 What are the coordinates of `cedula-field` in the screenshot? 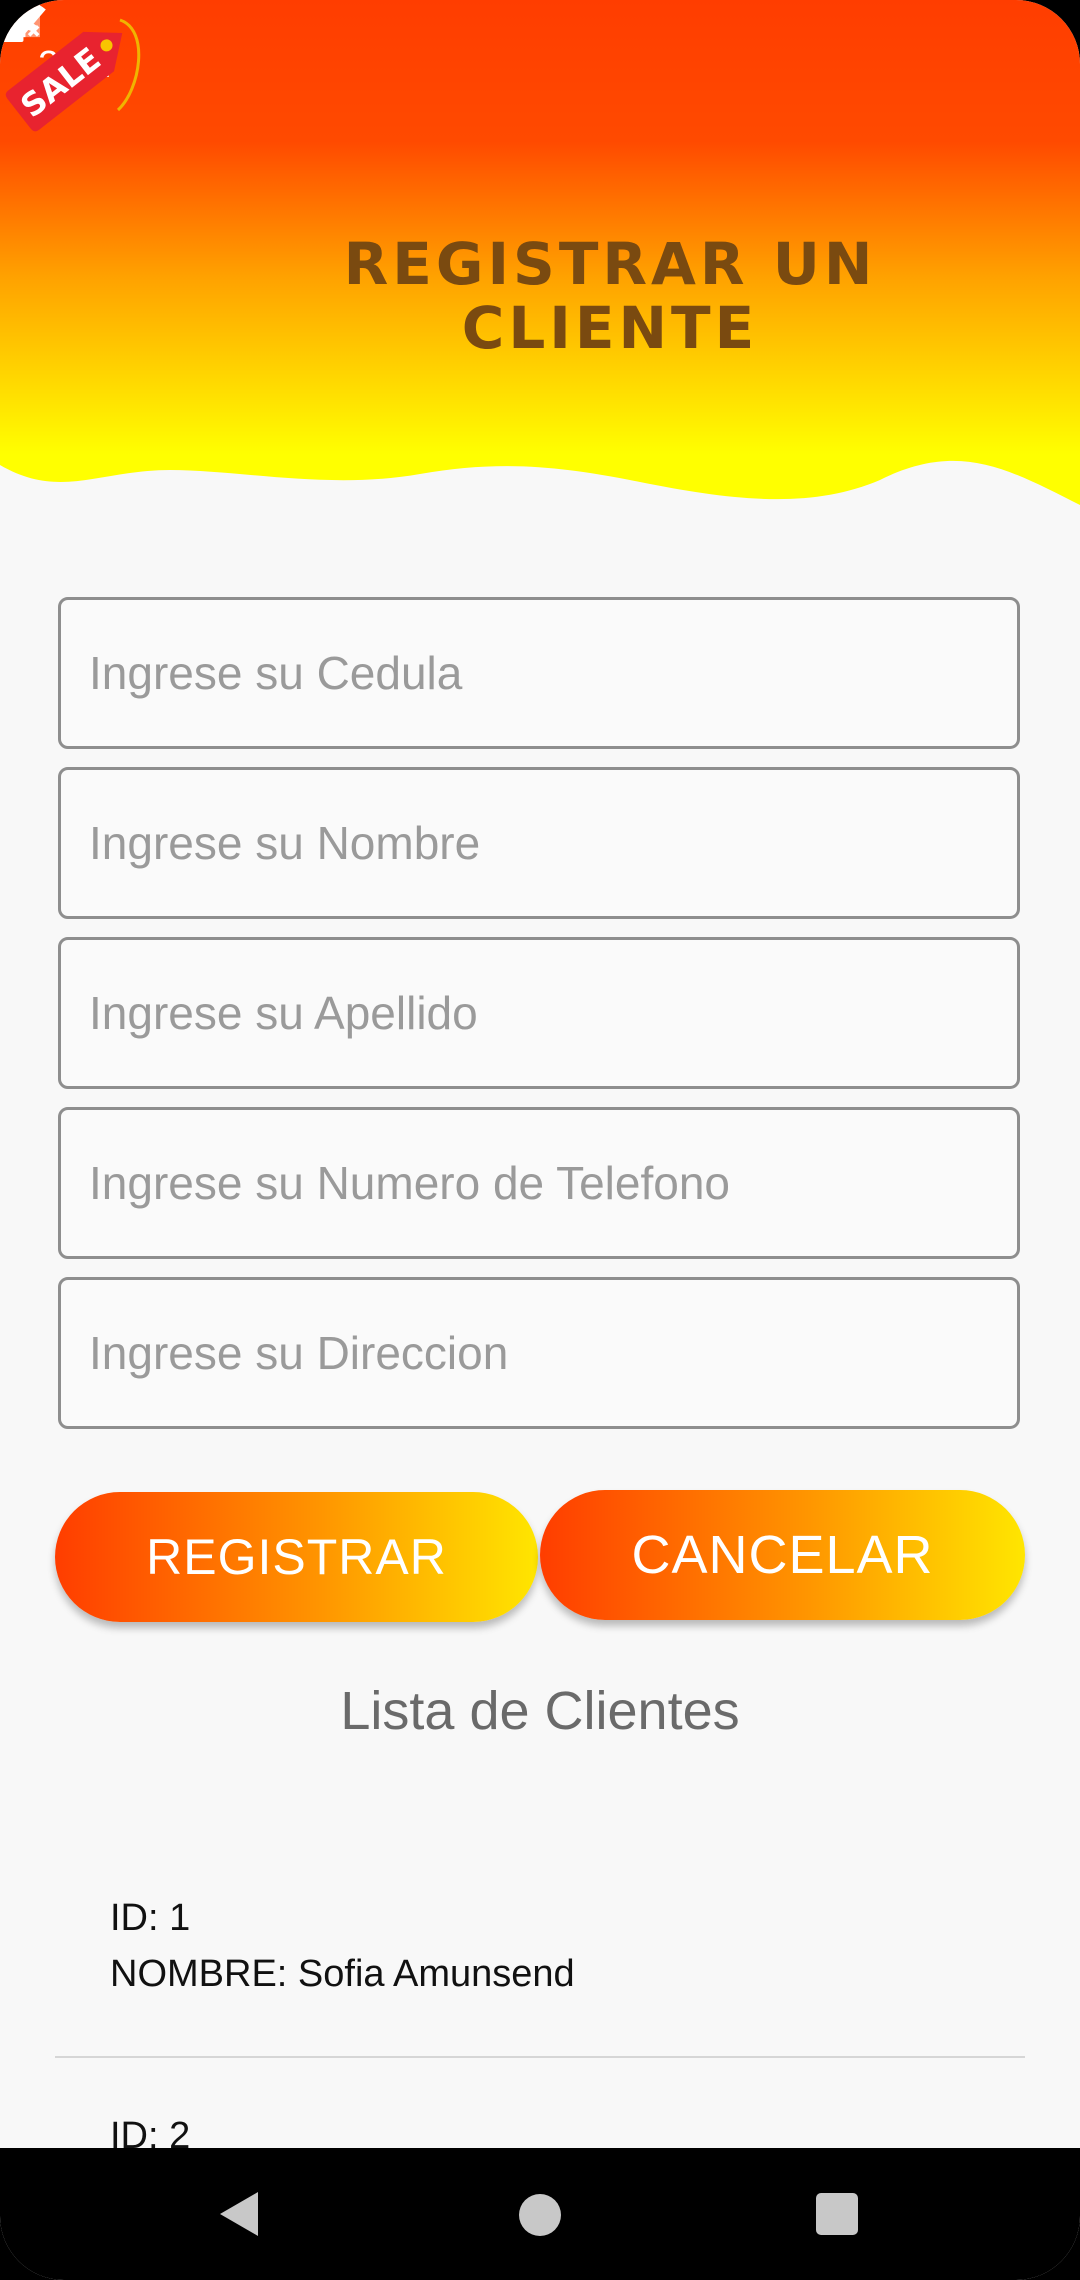 It's located at (539, 673).